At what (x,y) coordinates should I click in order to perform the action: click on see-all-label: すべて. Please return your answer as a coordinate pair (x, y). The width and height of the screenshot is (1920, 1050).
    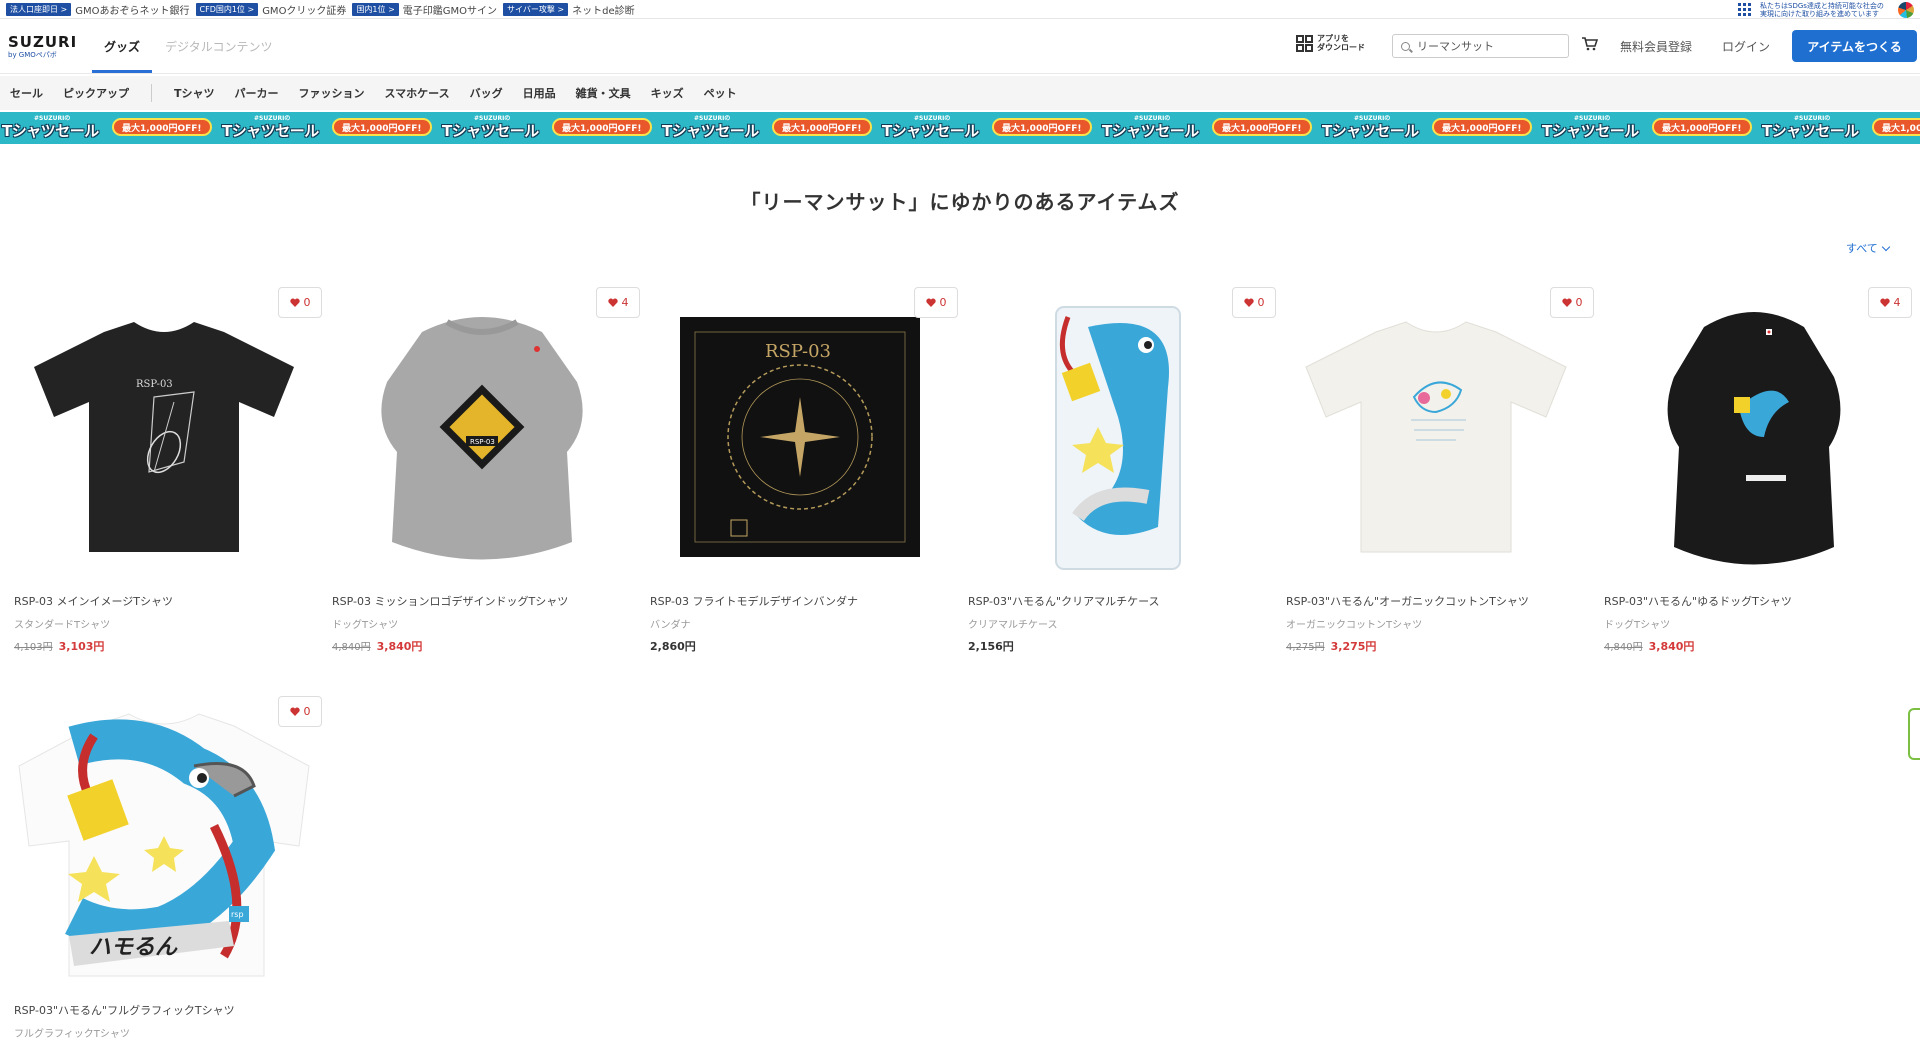
    Looking at the image, I should click on (1862, 248).